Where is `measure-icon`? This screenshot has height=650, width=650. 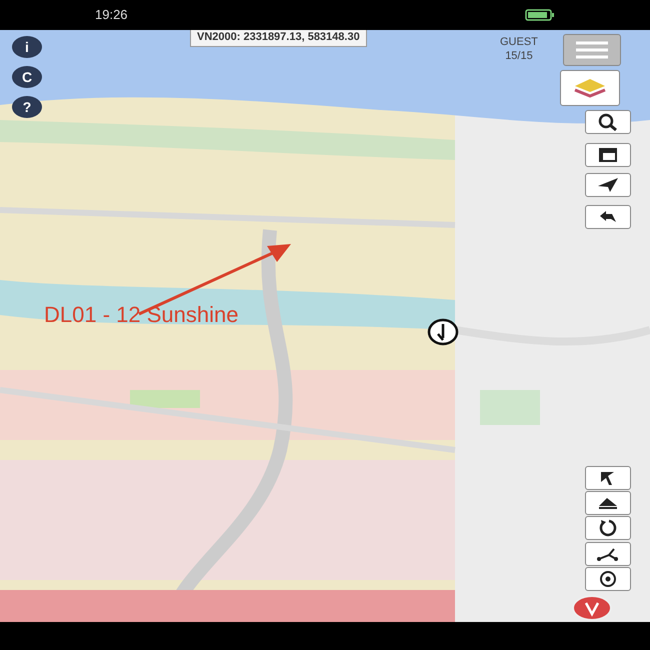
measure-icon is located at coordinates (608, 554).